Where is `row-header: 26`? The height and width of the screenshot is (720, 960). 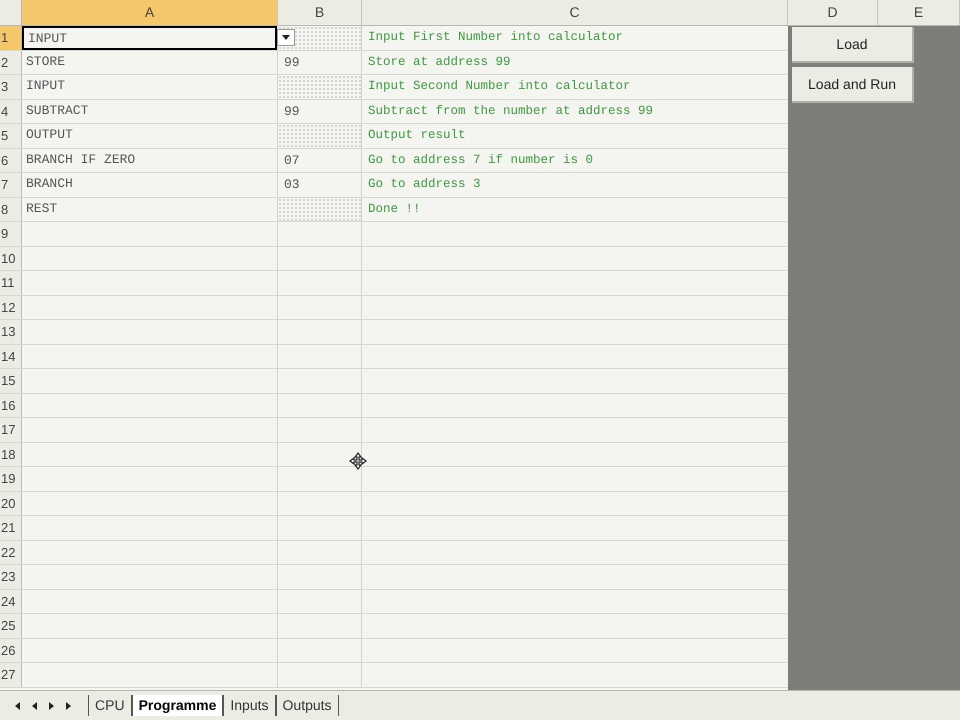 row-header: 26 is located at coordinates (11, 650).